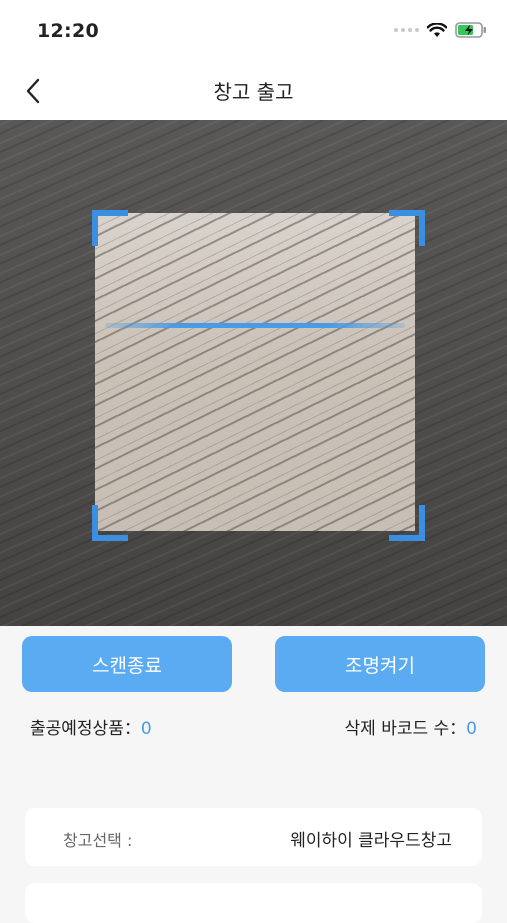  What do you see at coordinates (255, 325) in the screenshot?
I see `scan-line` at bounding box center [255, 325].